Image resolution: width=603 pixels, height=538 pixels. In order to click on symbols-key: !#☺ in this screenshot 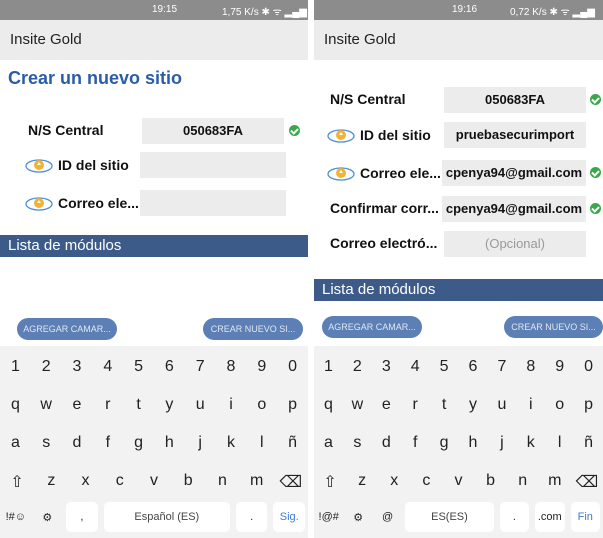, I will do `click(16, 517)`.